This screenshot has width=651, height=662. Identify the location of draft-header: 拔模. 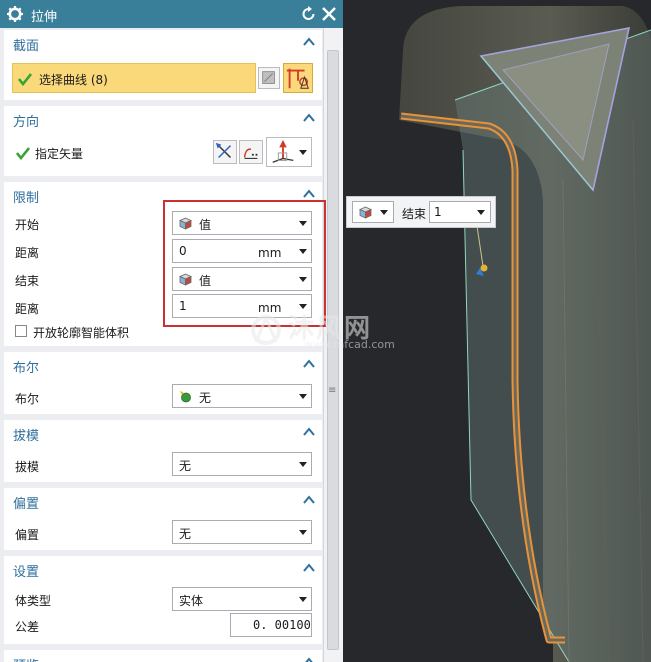
(163, 432).